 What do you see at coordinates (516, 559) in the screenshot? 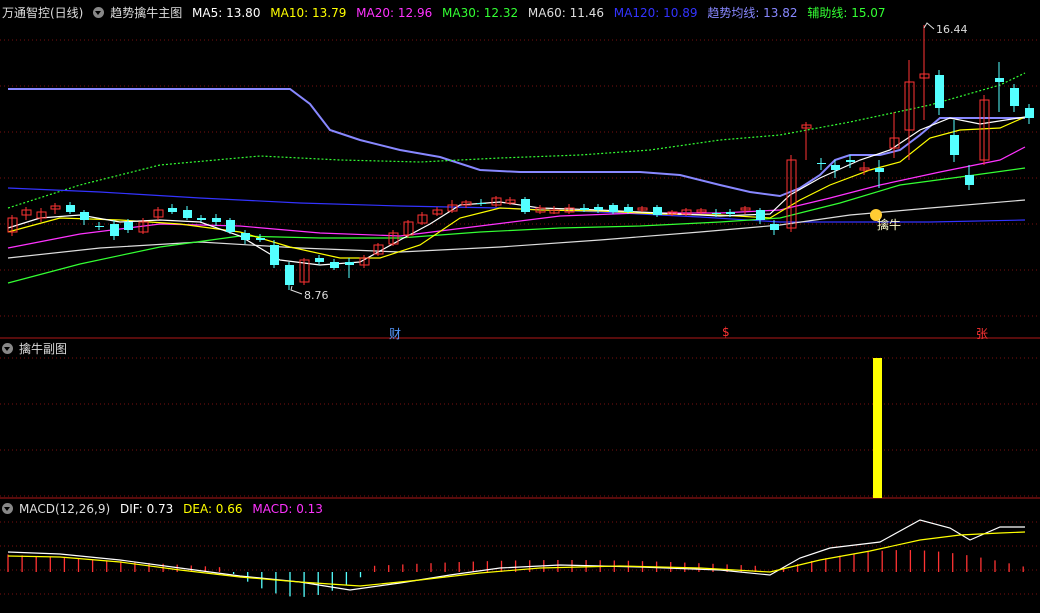
I see `dea-line` at bounding box center [516, 559].